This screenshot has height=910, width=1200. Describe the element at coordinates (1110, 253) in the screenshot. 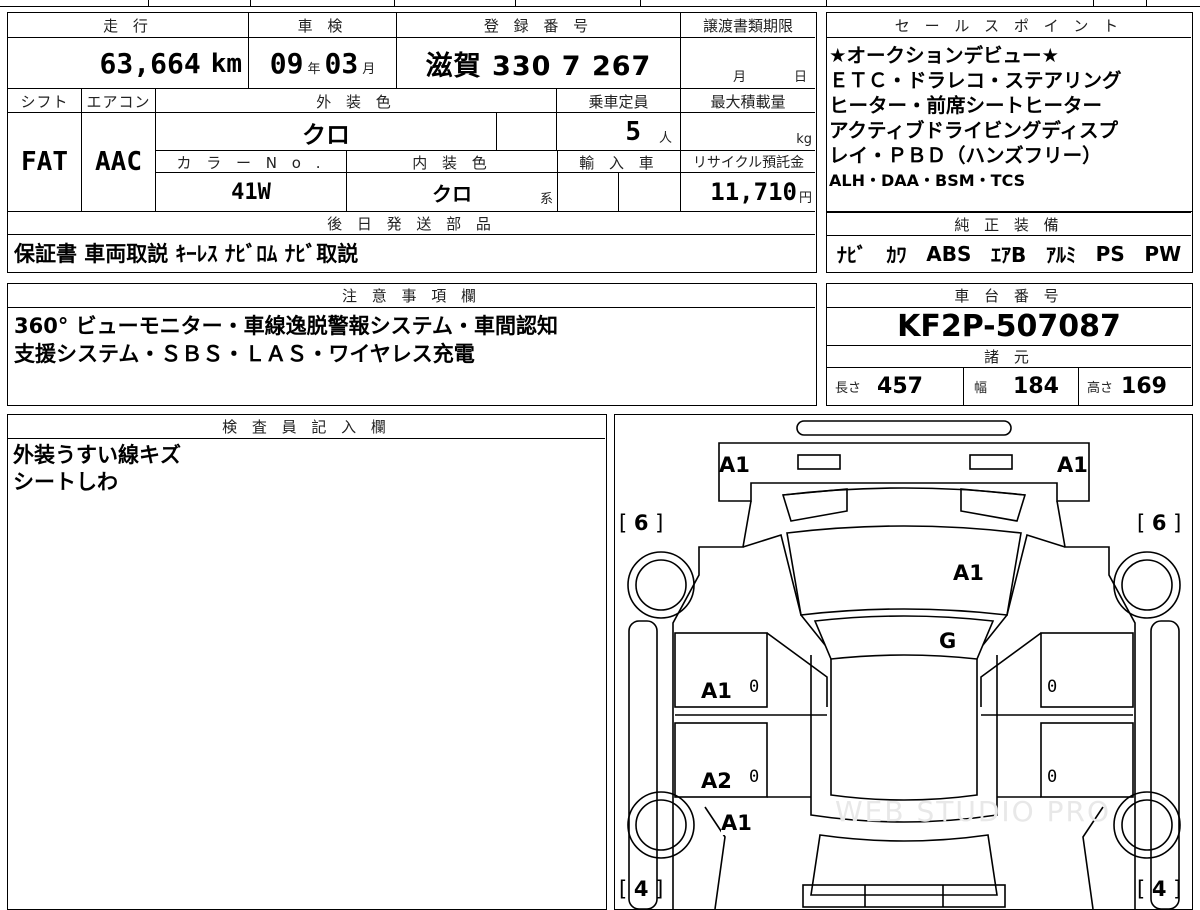

I see `equipment-item: PS` at that location.